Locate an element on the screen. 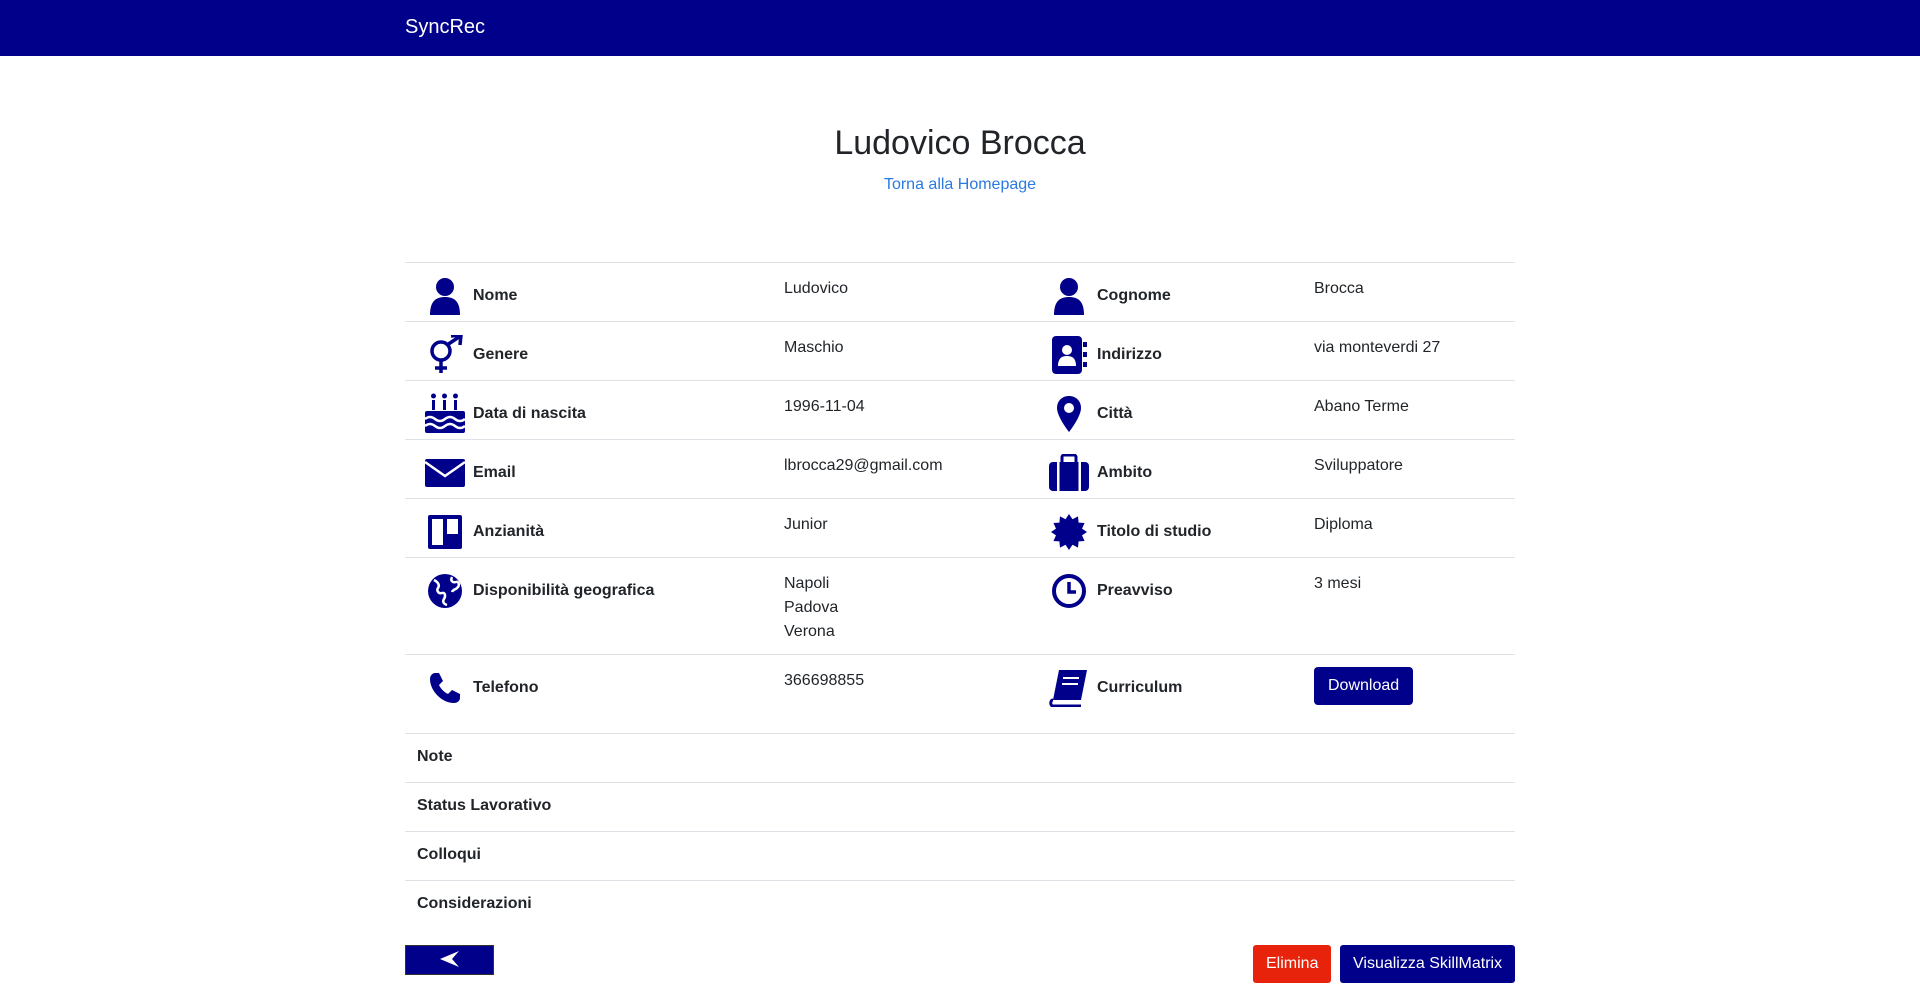  field-value: Brocca is located at coordinates (1339, 288).